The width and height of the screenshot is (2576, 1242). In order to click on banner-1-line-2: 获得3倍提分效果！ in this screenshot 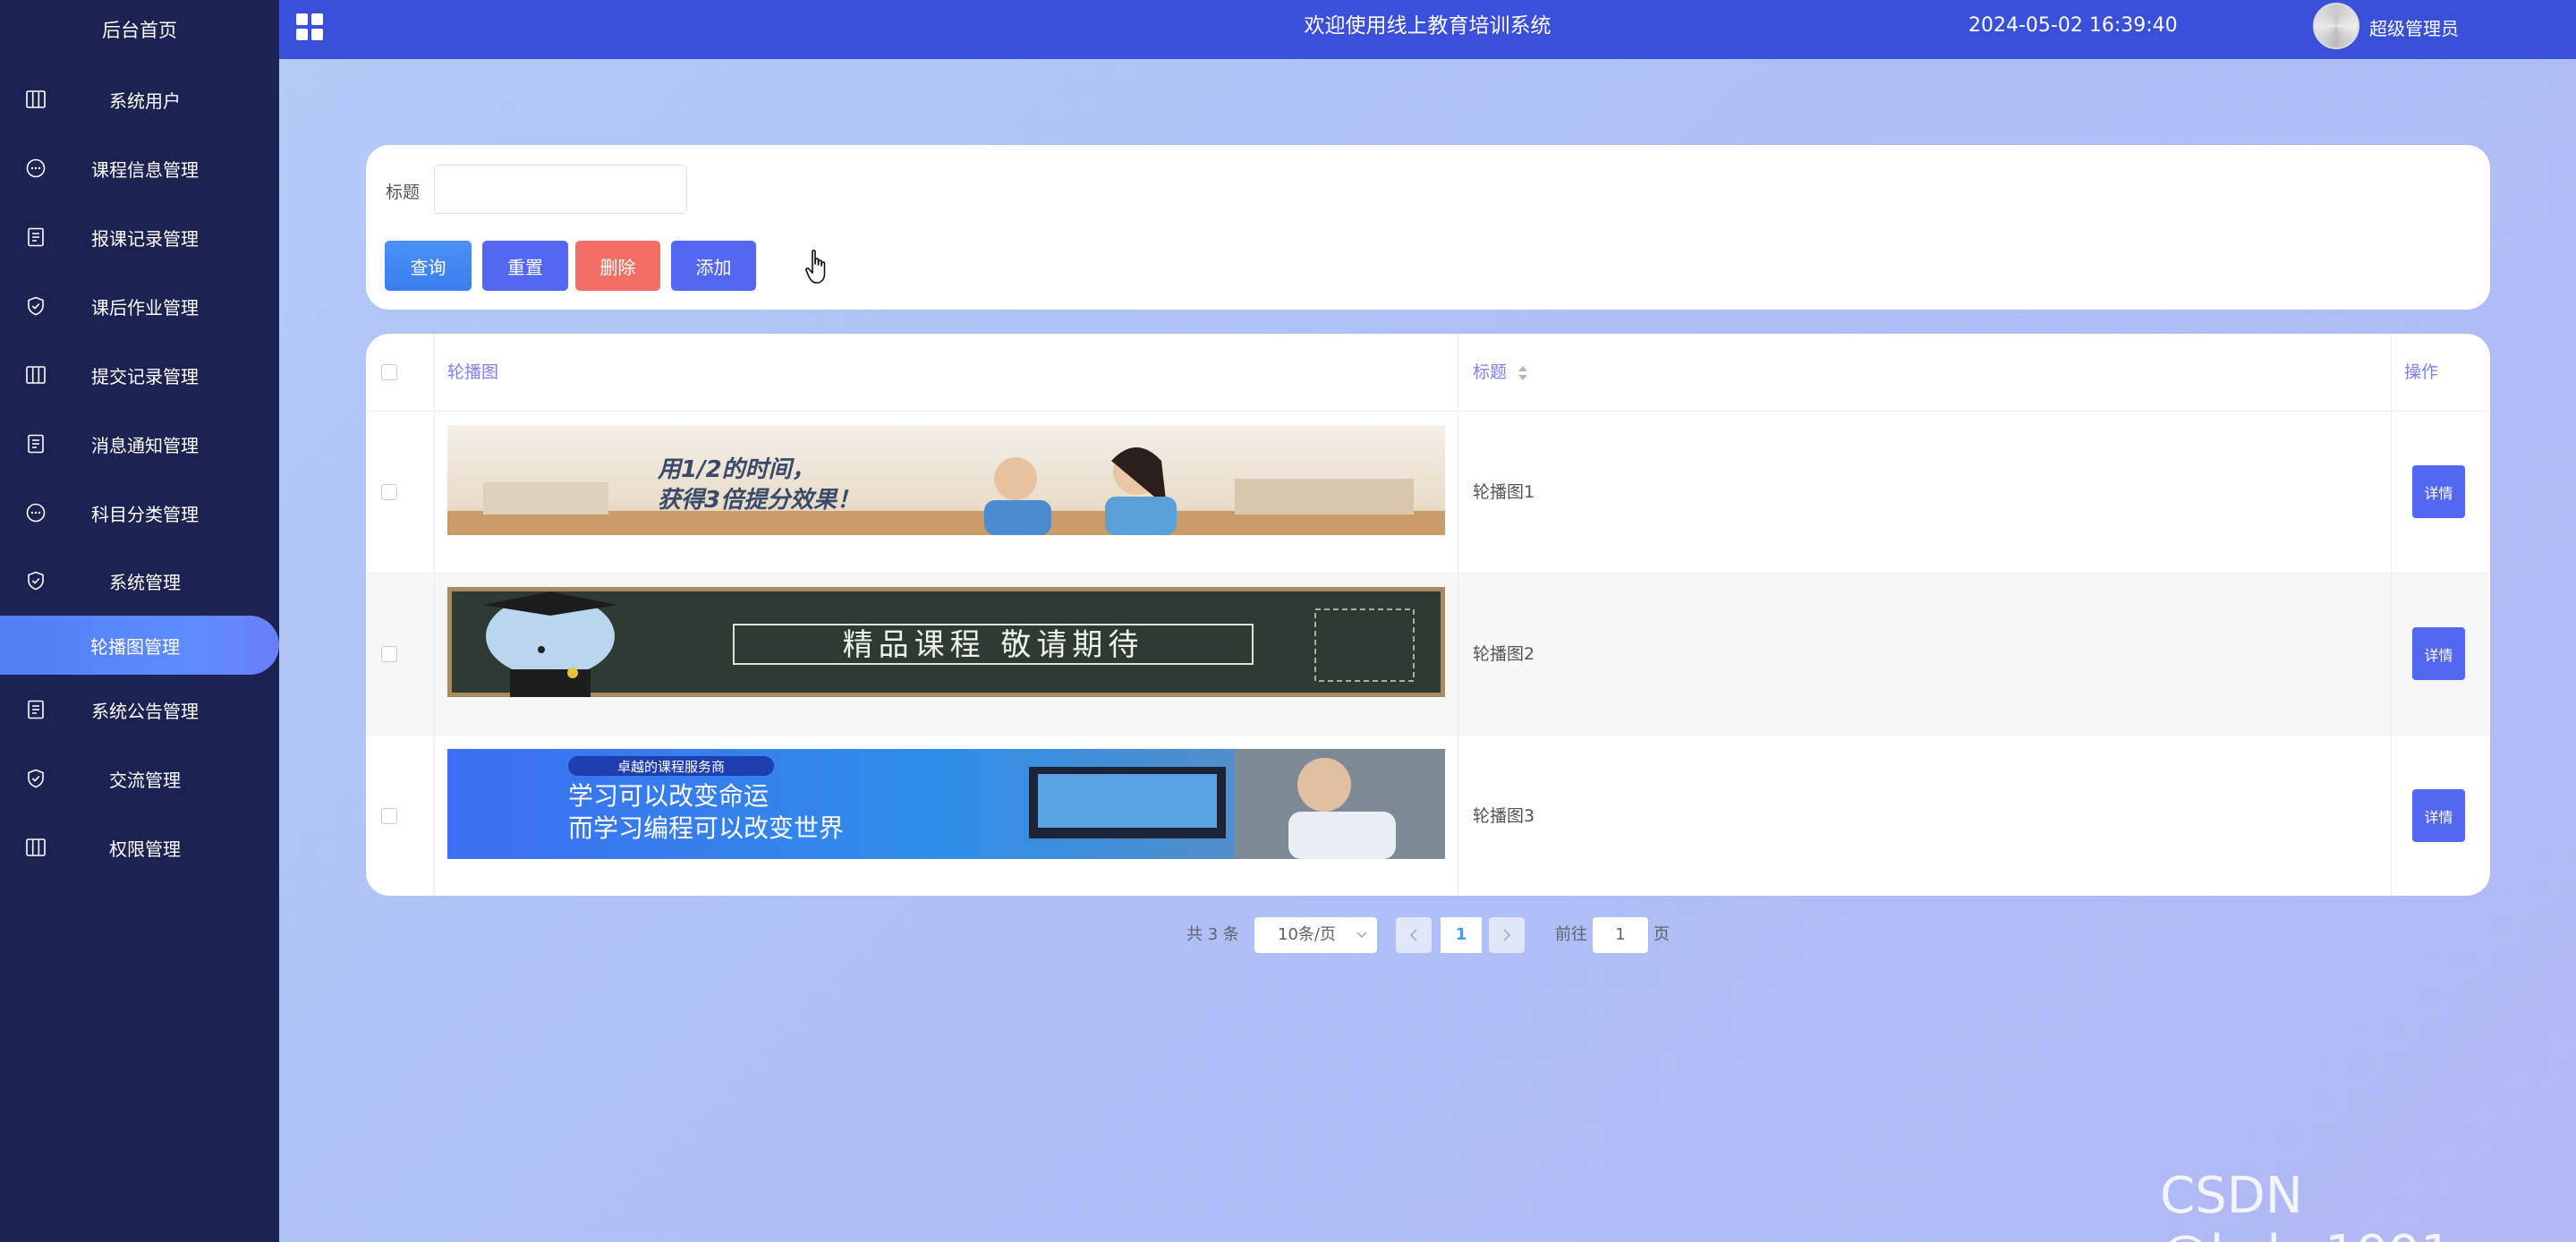, I will do `click(759, 501)`.